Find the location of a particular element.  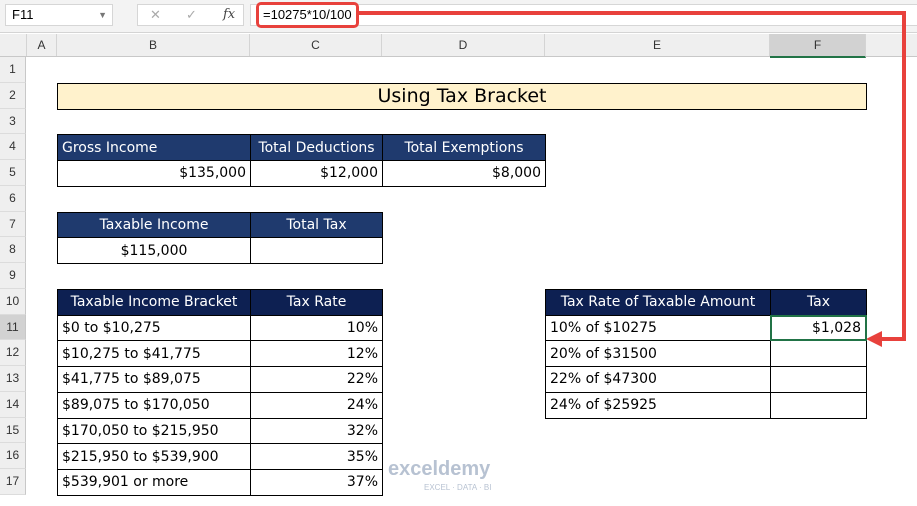

watermark-tagline: EXCEL · DATA · BI is located at coordinates (458, 487).